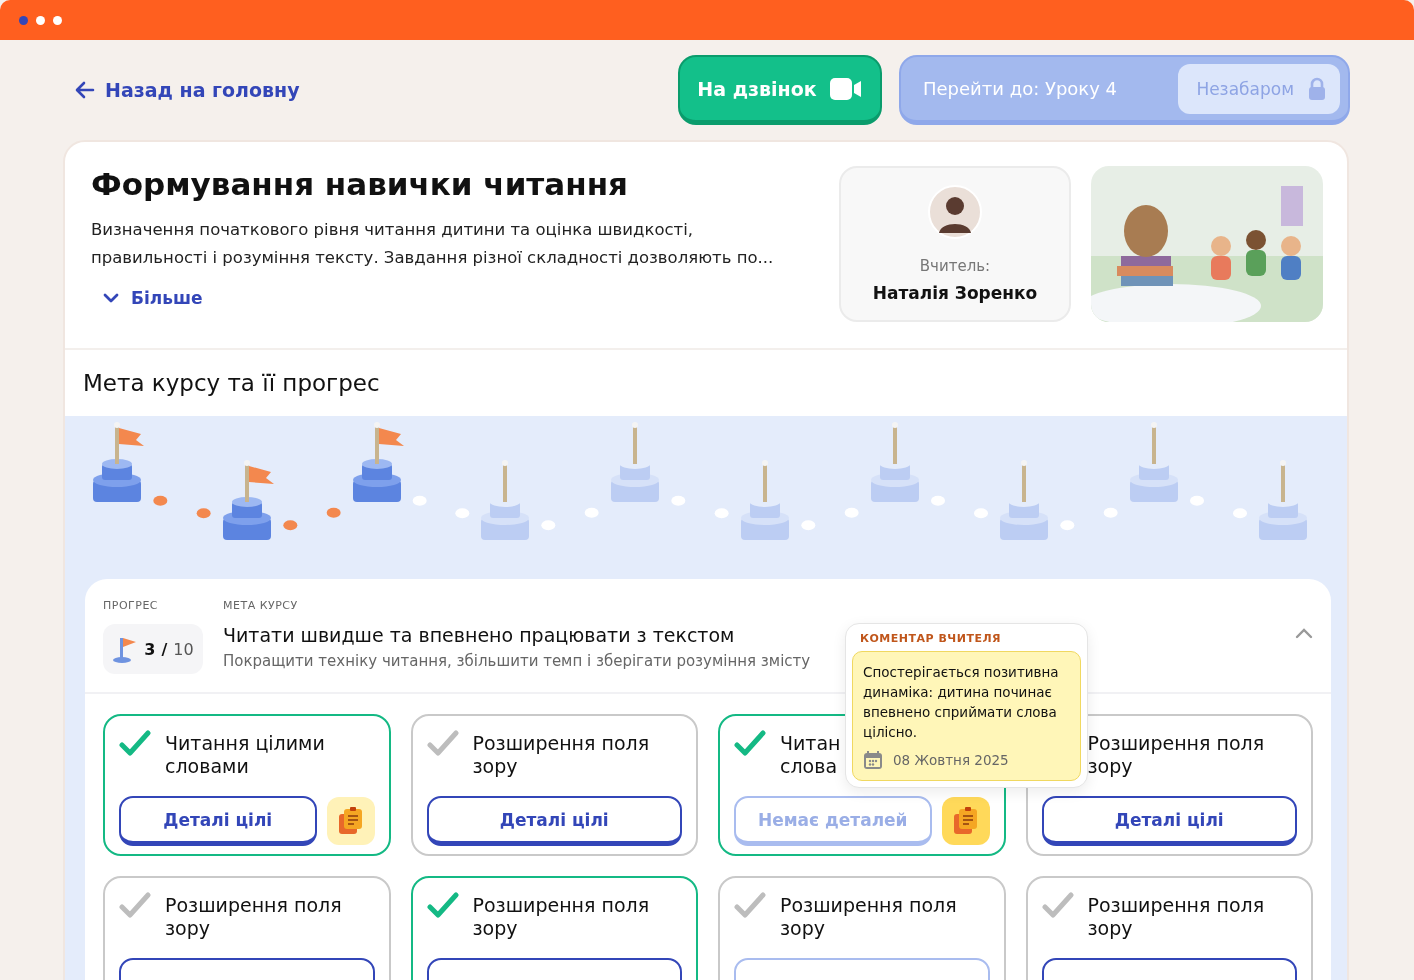 The image size is (1414, 980). Describe the element at coordinates (111, 298) in the screenshot. I see `chevron-down-icon` at that location.